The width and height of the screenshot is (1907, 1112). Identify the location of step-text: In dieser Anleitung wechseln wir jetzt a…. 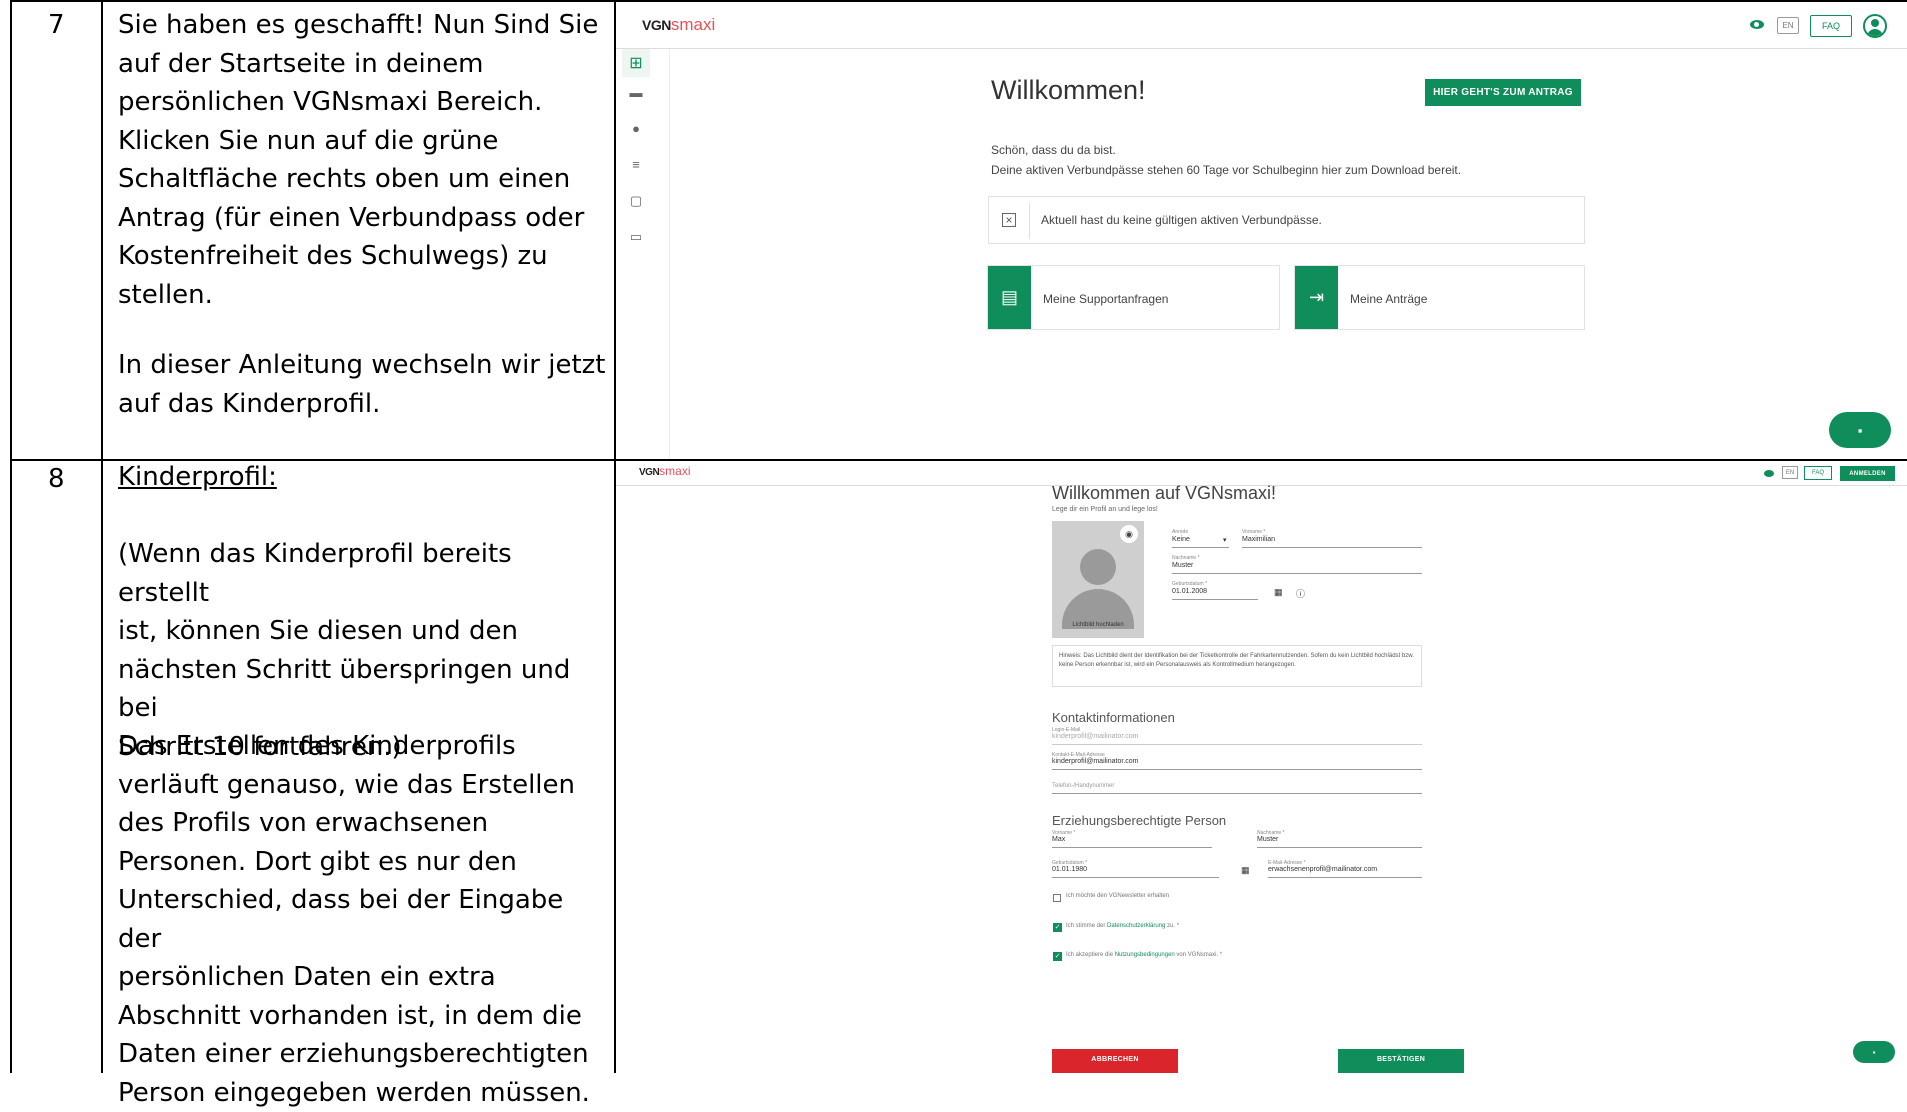
(362, 384).